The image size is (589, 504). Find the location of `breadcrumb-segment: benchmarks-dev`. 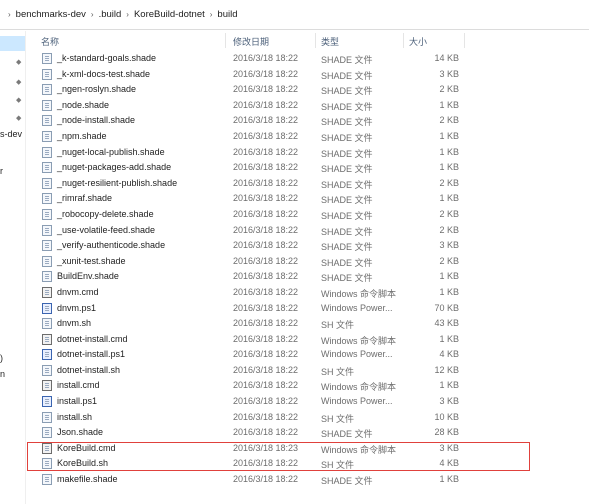

breadcrumb-segment: benchmarks-dev is located at coordinates (51, 14).